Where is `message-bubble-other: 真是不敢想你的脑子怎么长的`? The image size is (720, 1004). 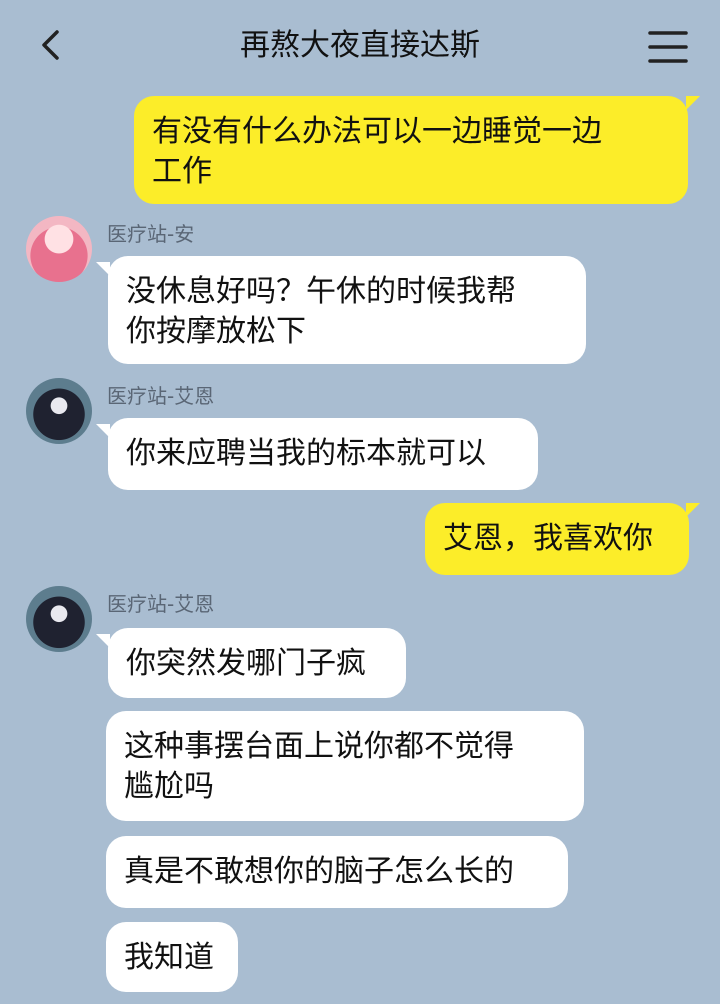
message-bubble-other: 真是不敢想你的脑子怎么长的 is located at coordinates (337, 872).